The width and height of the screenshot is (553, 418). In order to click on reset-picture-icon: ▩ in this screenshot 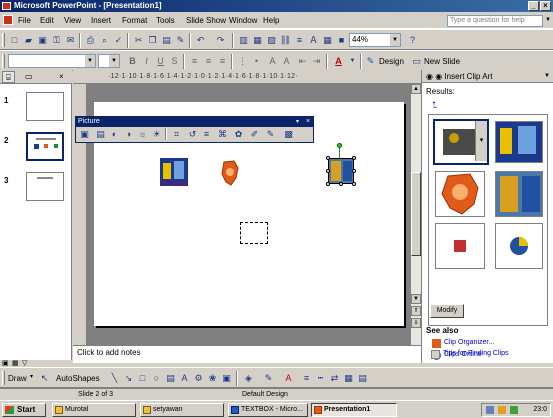, I will do `click(288, 134)`.